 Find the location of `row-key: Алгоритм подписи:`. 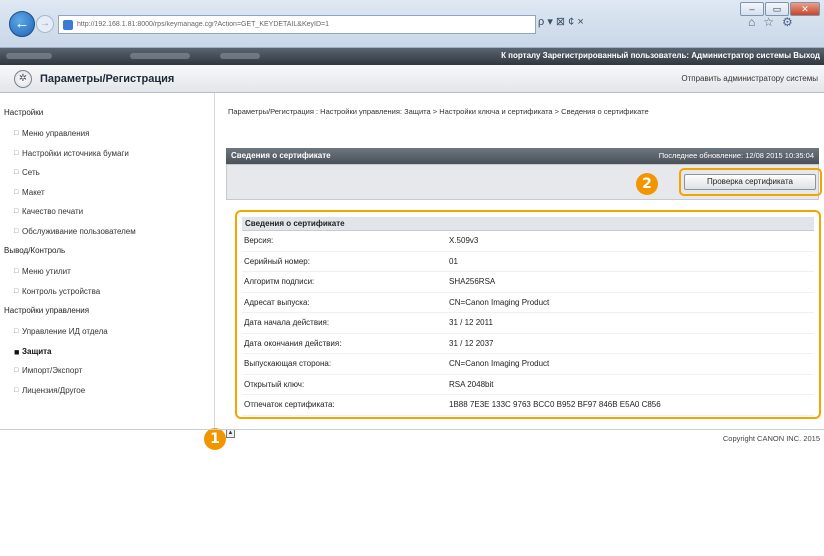

row-key: Алгоритм подписи: is located at coordinates (279, 282).